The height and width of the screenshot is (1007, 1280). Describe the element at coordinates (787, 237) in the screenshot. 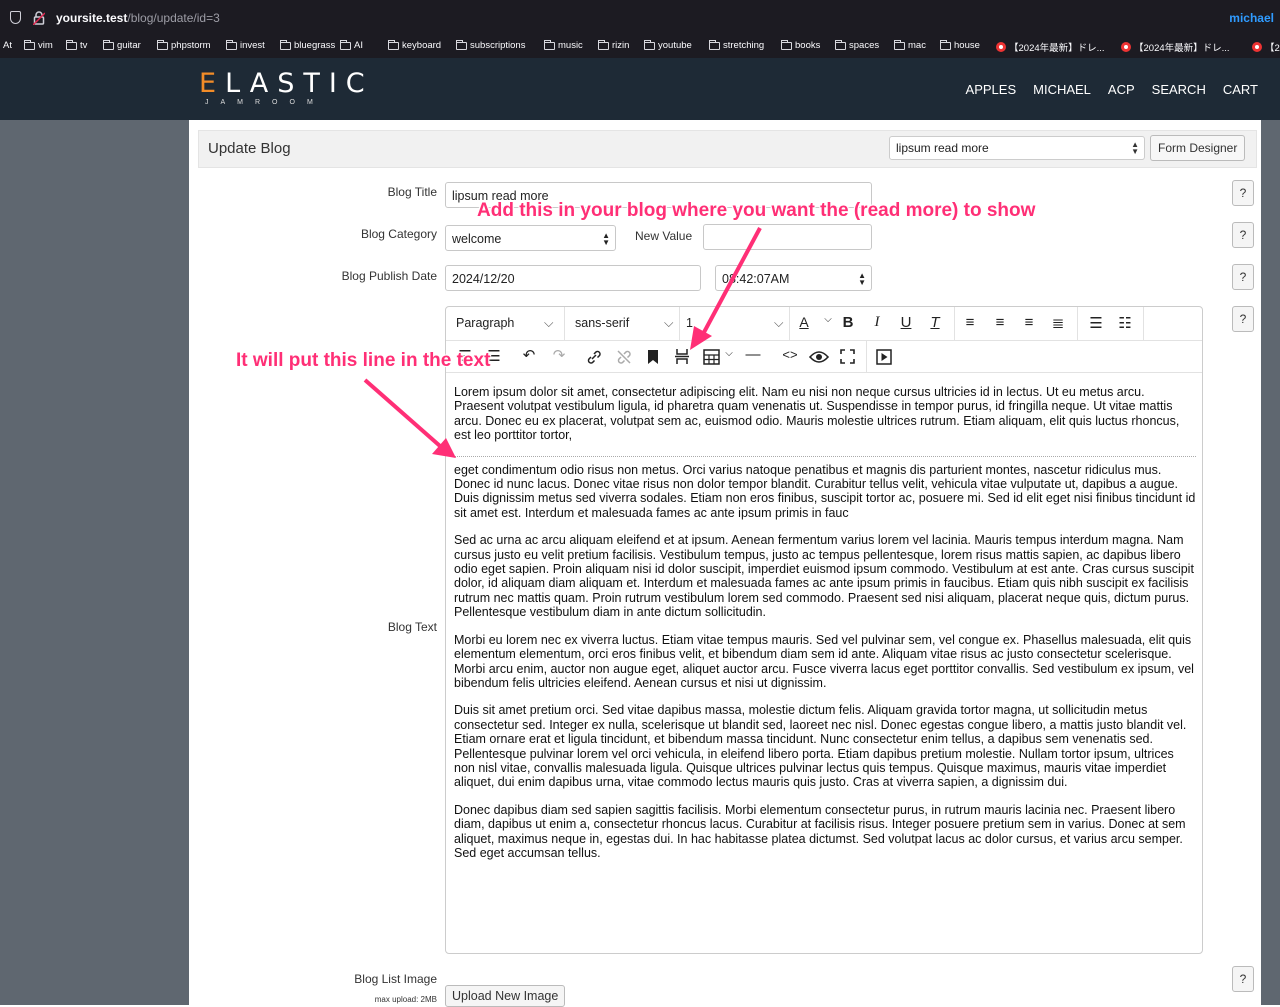

I see `new-value-input` at that location.